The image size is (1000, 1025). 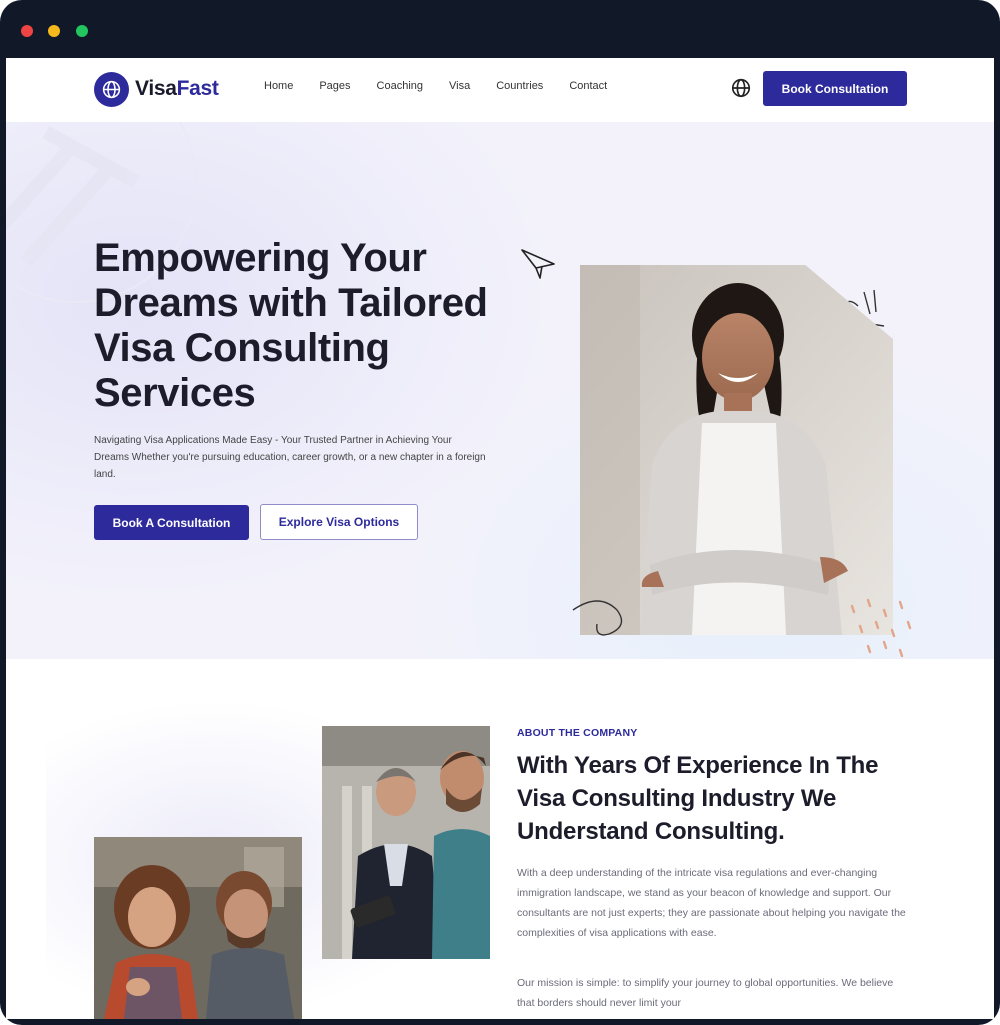 What do you see at coordinates (171, 522) in the screenshot?
I see `book-a-consultation-button: Book A Consultation` at bounding box center [171, 522].